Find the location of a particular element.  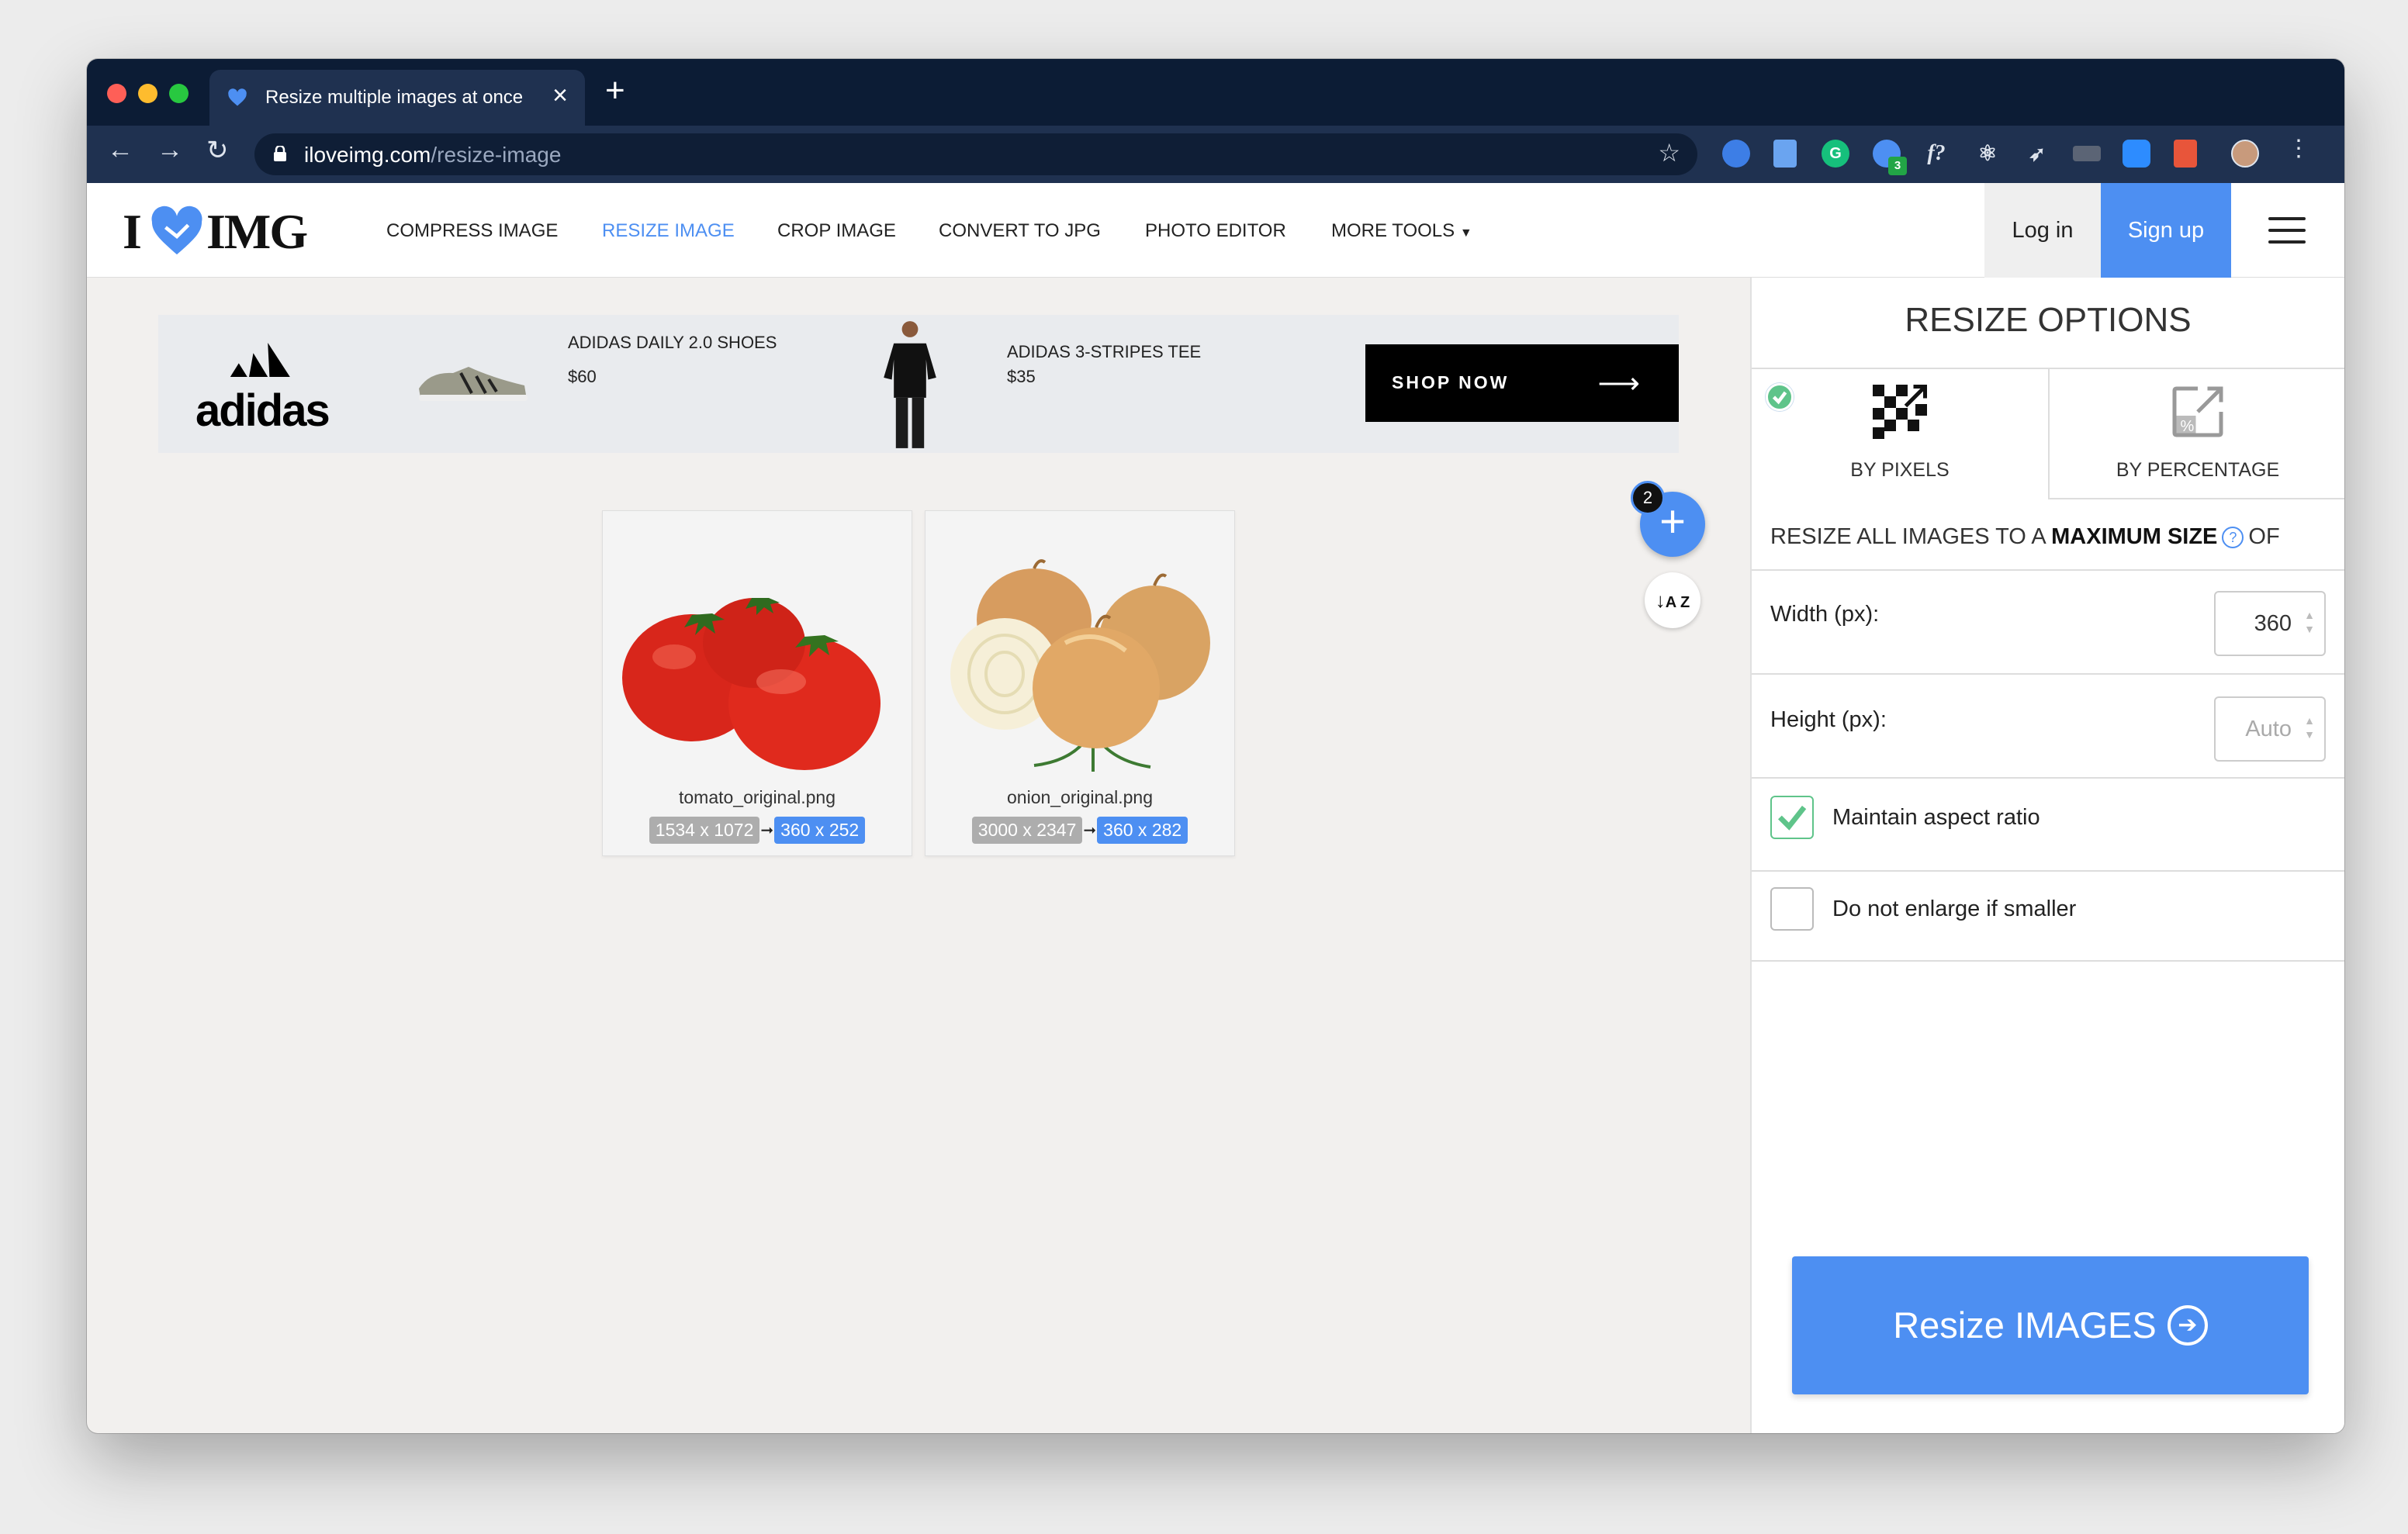

width-input: 360 ▲ ▼ is located at coordinates (2270, 623).